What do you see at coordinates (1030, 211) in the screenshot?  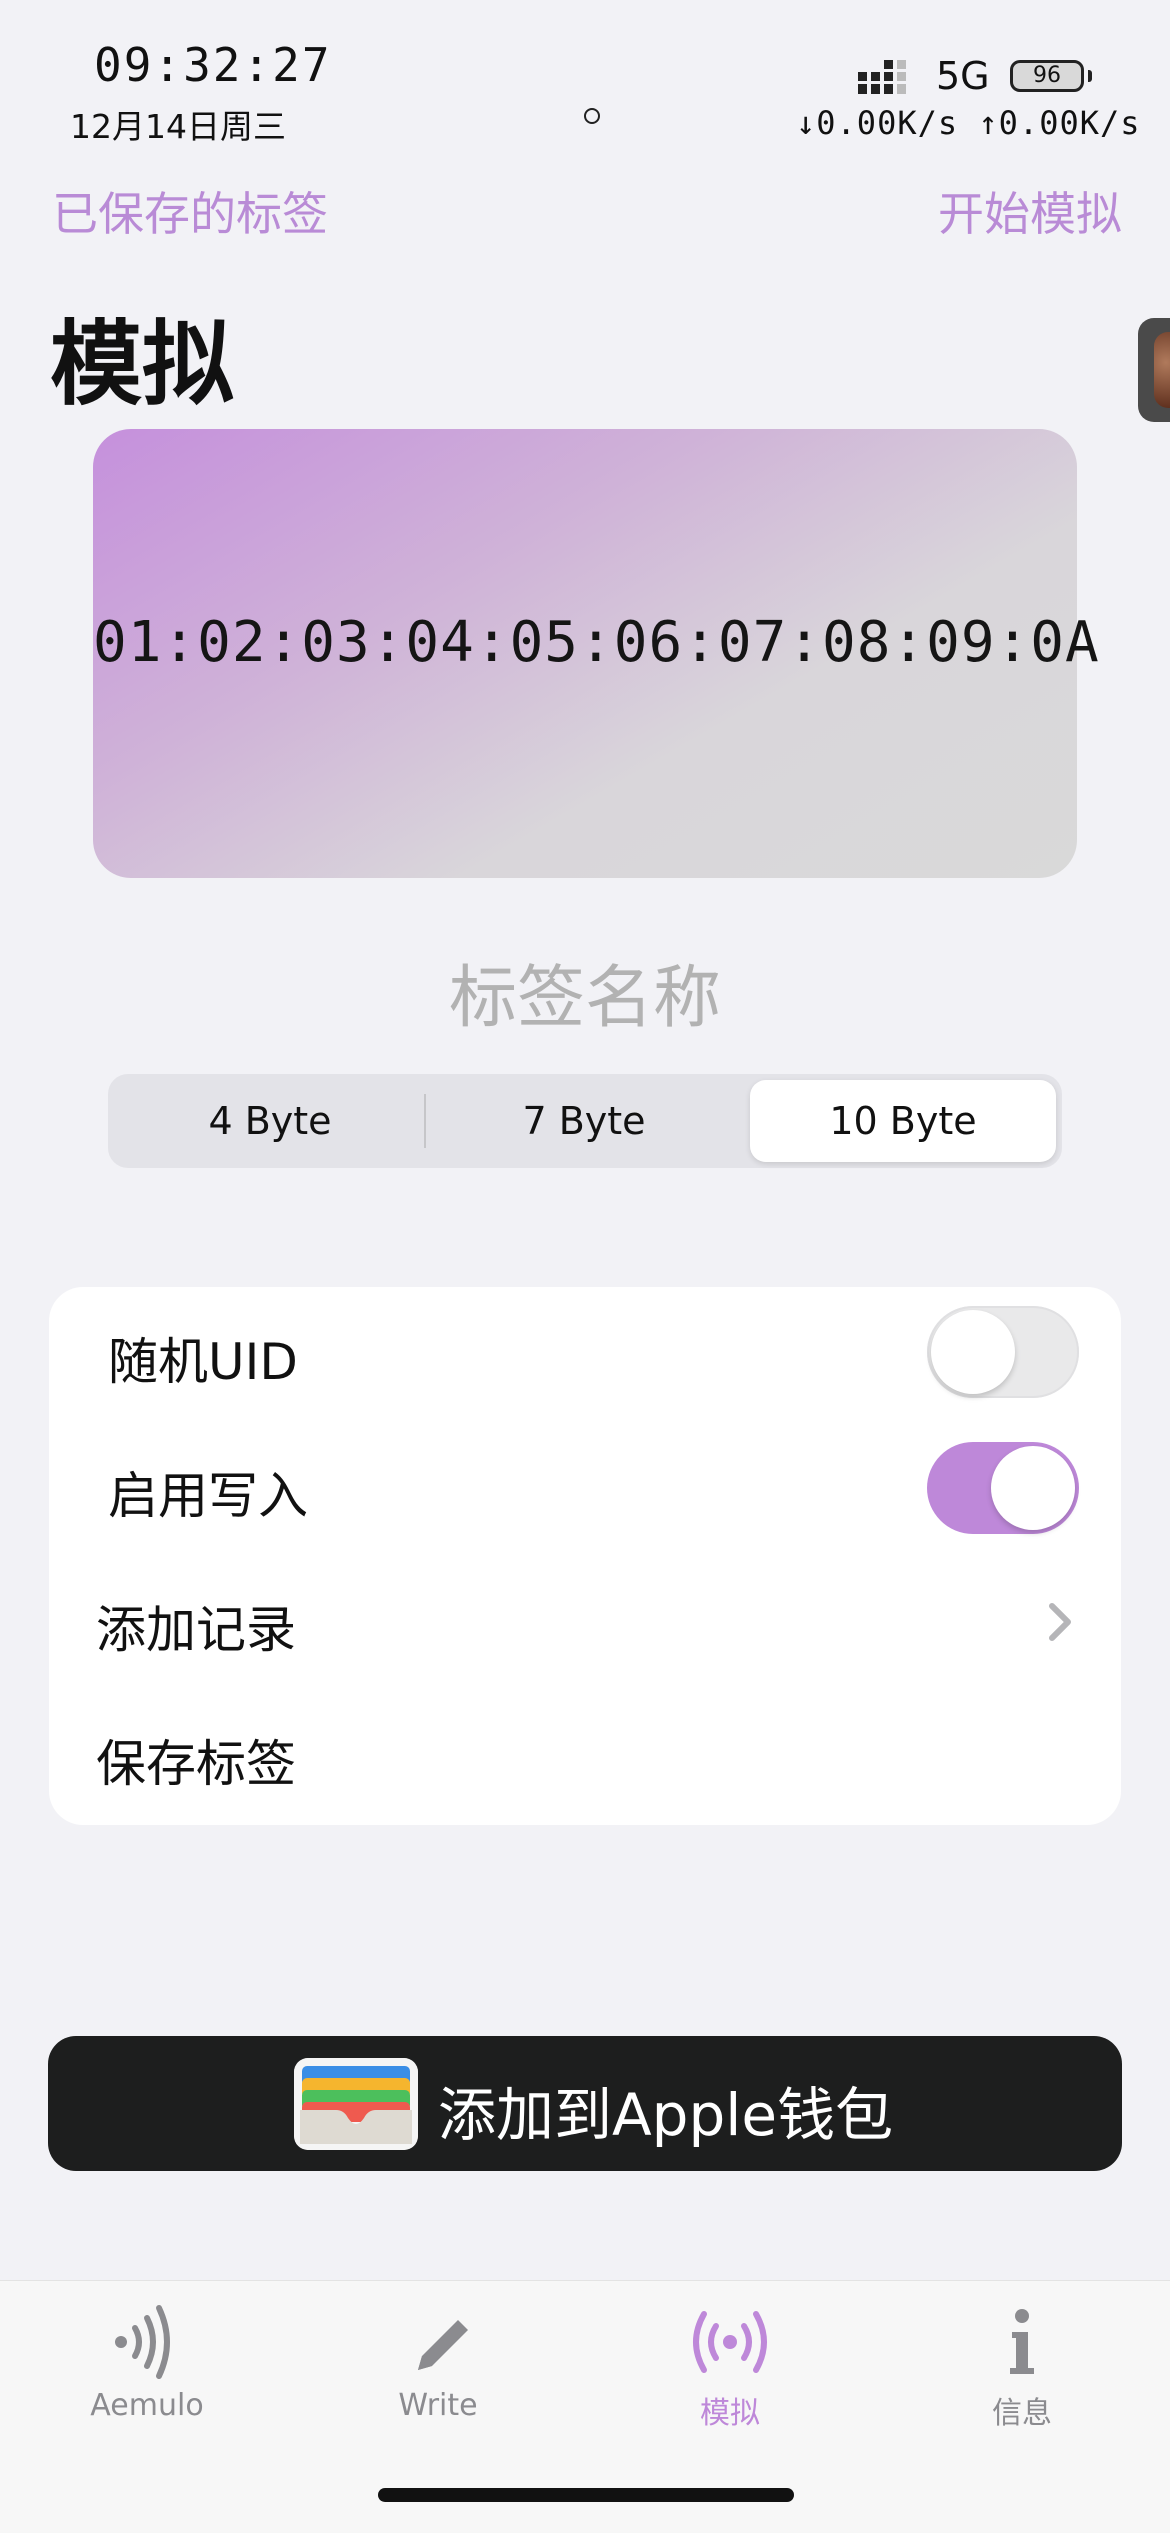 I see `start-emulation-button: 开始模拟` at bounding box center [1030, 211].